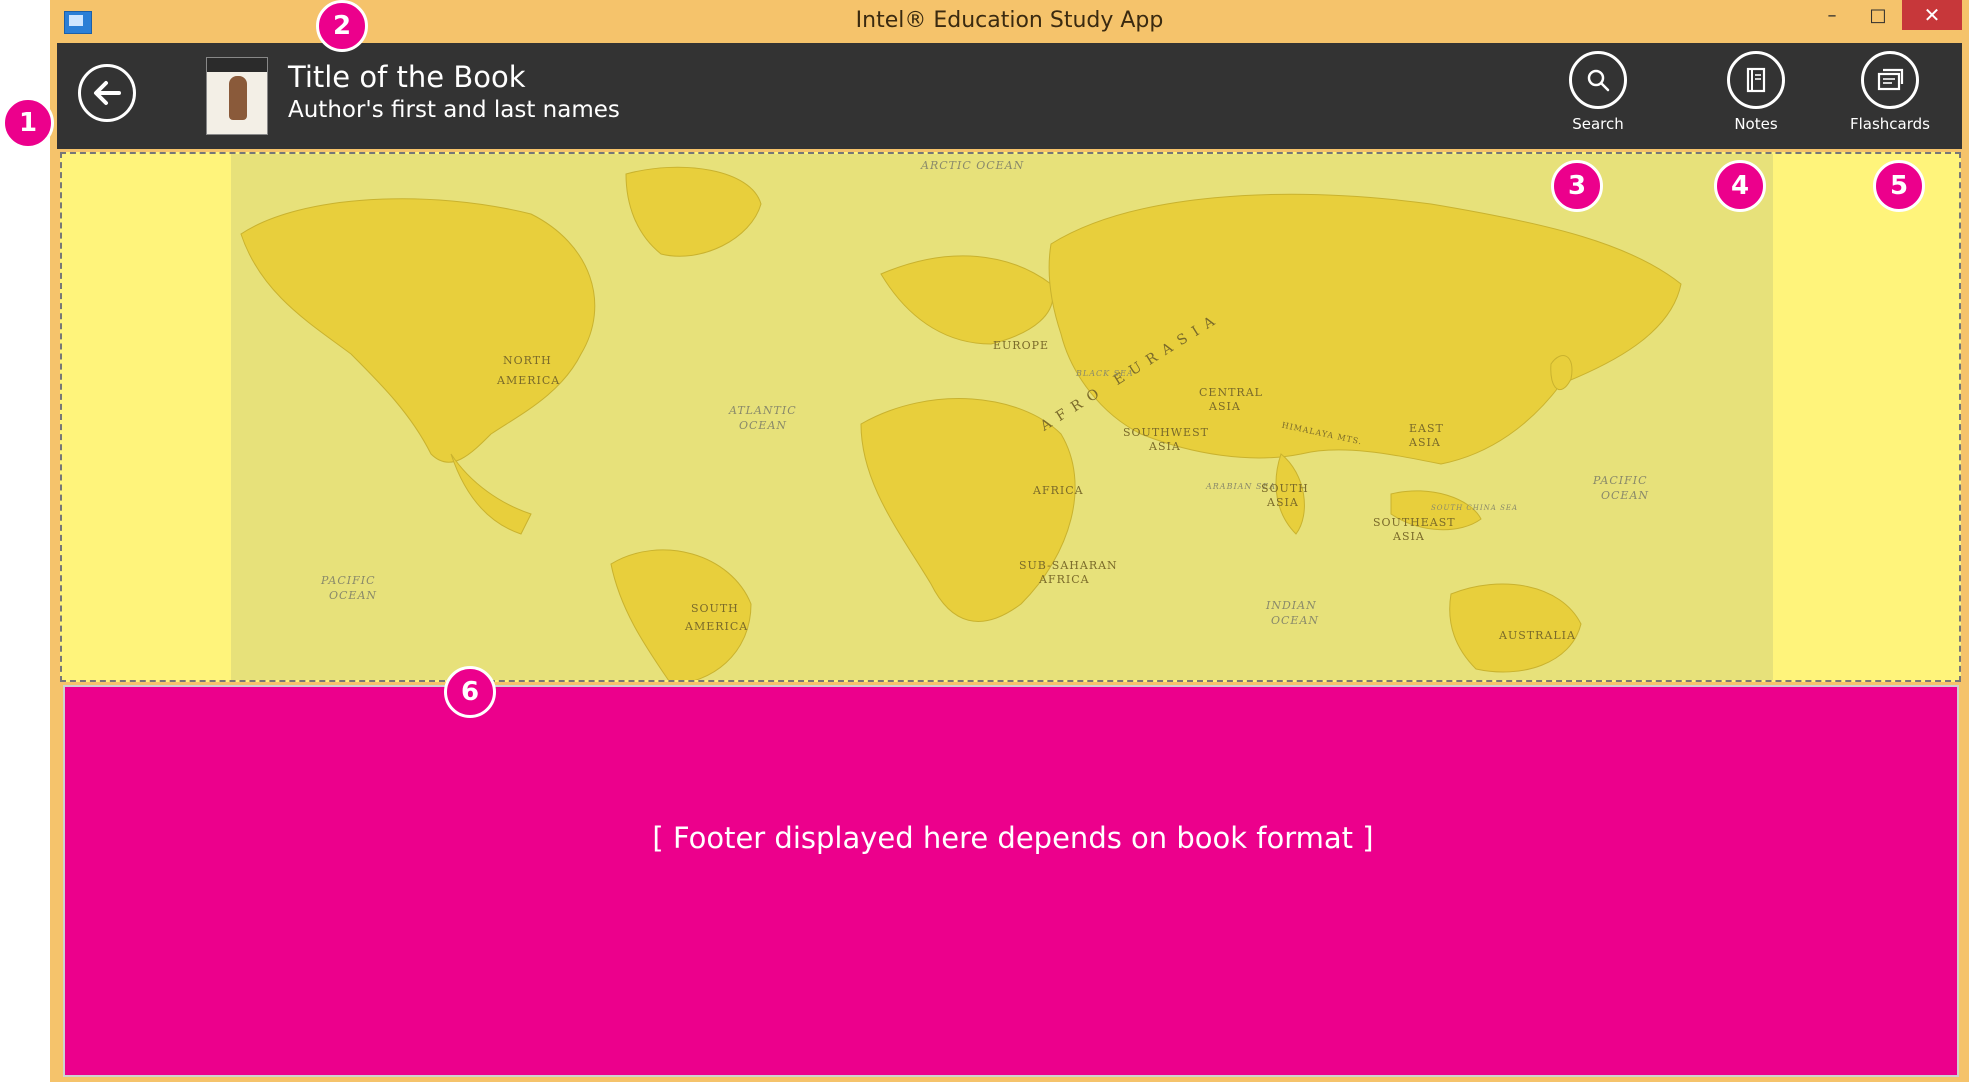 This screenshot has width=1969, height=1082. I want to click on flashcards-label: Flashcards, so click(1890, 124).